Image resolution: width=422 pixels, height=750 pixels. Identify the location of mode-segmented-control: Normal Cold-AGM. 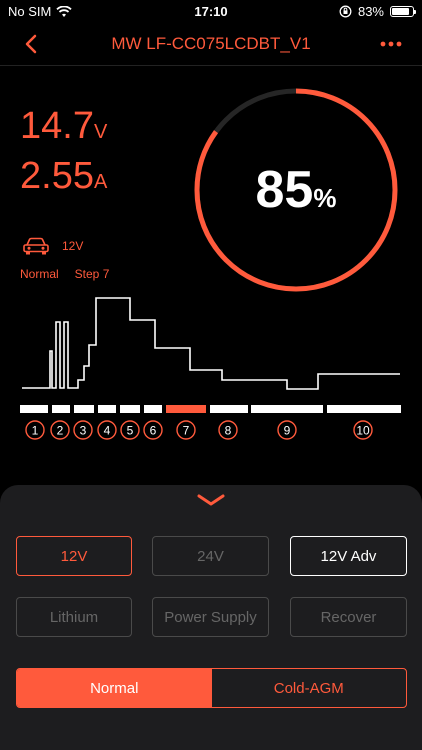
(211, 688).